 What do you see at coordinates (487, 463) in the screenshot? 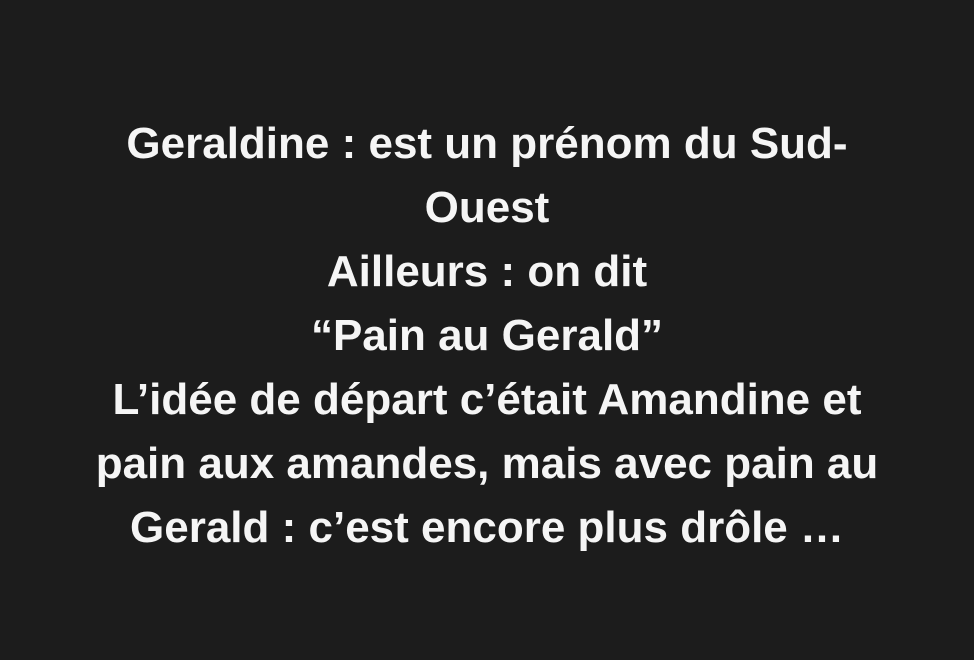
I see `message-line: pain aux amandes, mais avec pain au` at bounding box center [487, 463].